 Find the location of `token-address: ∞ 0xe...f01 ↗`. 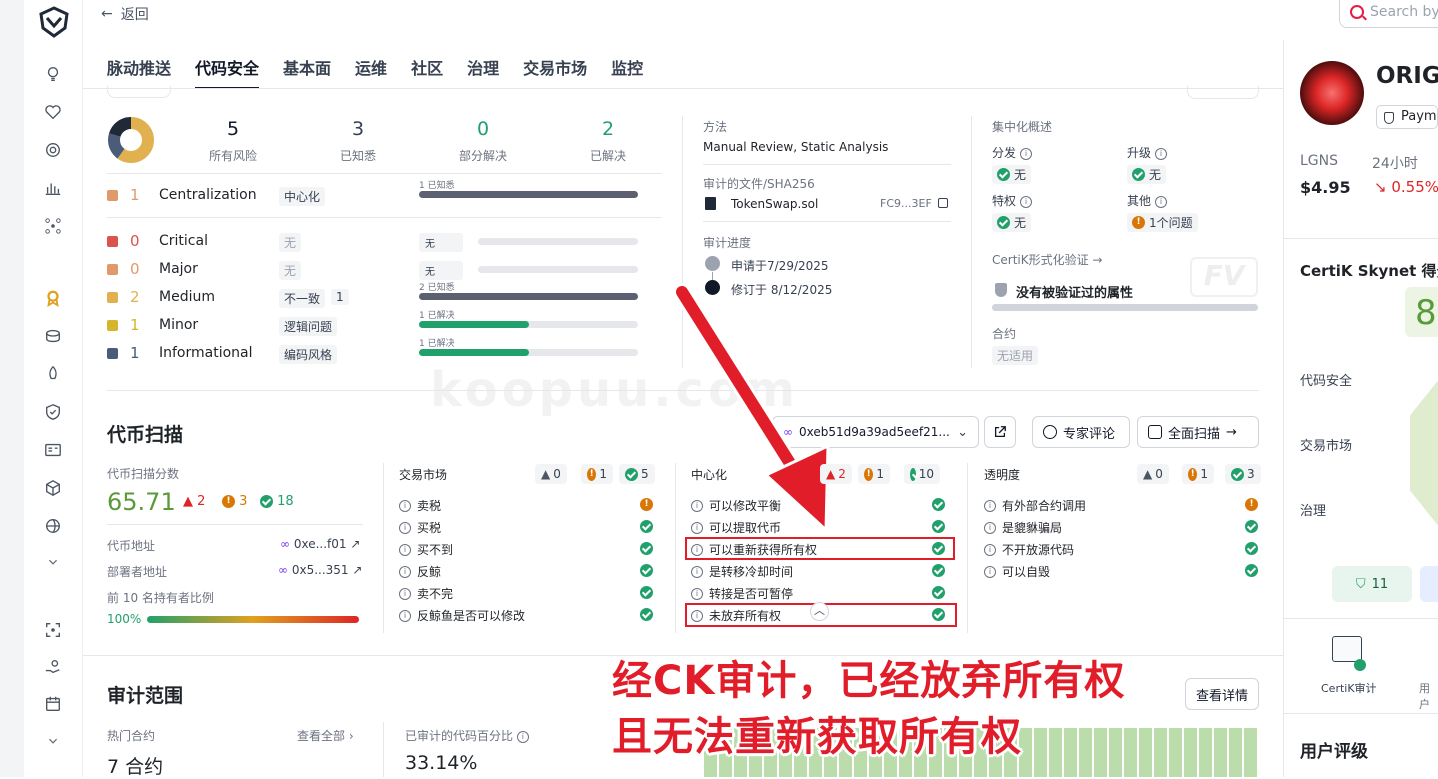

token-address: ∞ 0xe...f01 ↗ is located at coordinates (320, 544).